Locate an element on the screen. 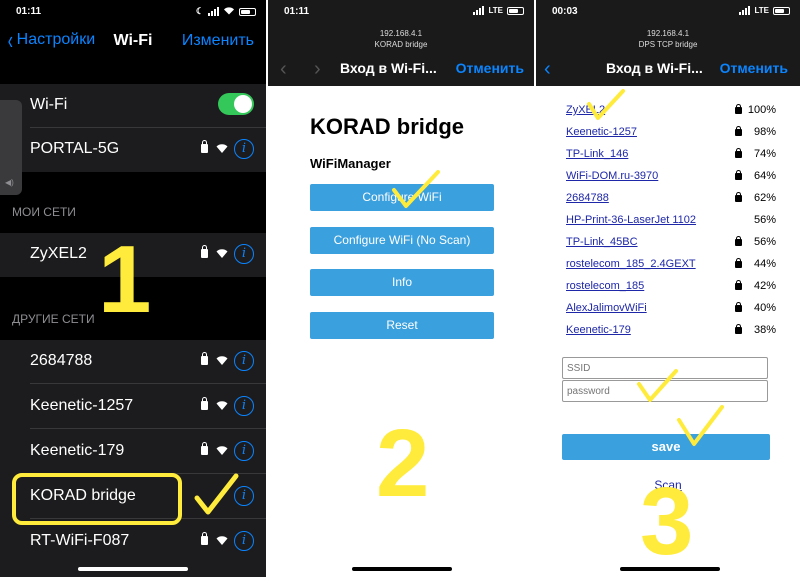  network-name: ZyXEL2 is located at coordinates (58, 253).